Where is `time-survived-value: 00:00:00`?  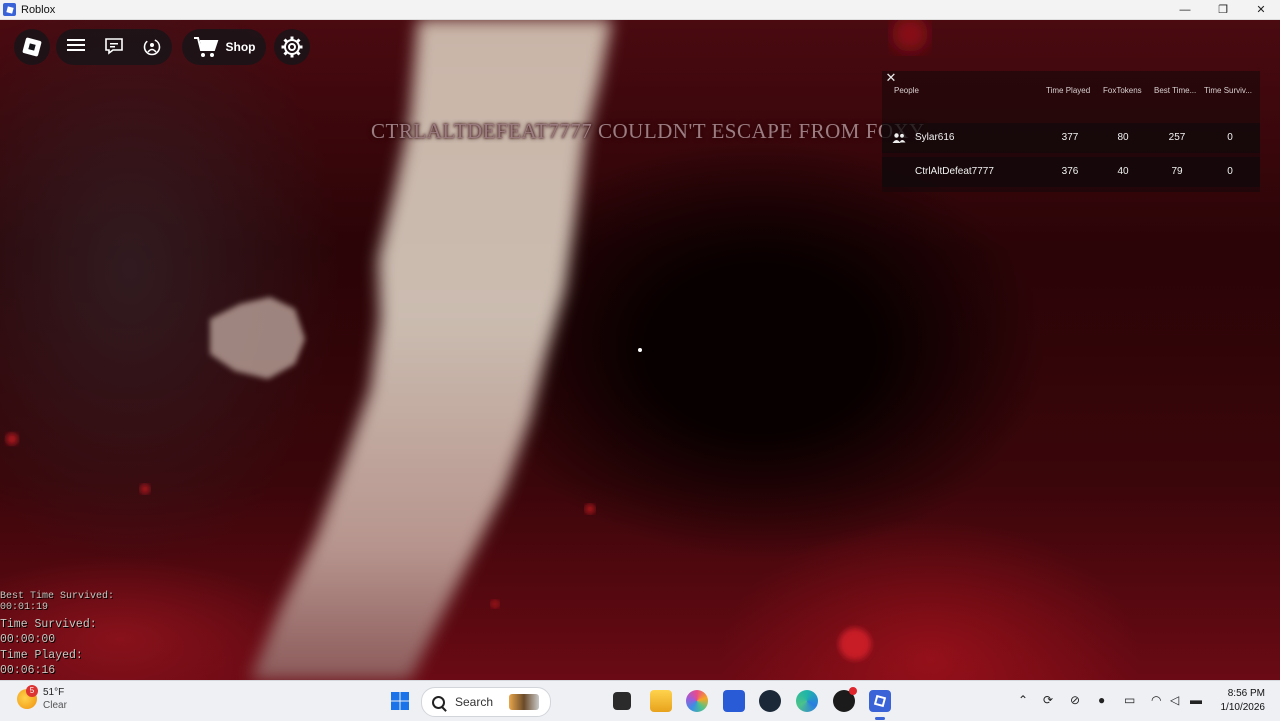 time-survived-value: 00:00:00 is located at coordinates (28, 639).